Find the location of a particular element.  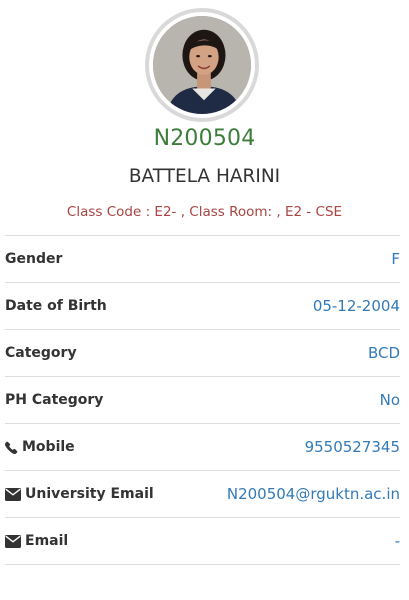

detail-label-text: Gender is located at coordinates (34, 259).